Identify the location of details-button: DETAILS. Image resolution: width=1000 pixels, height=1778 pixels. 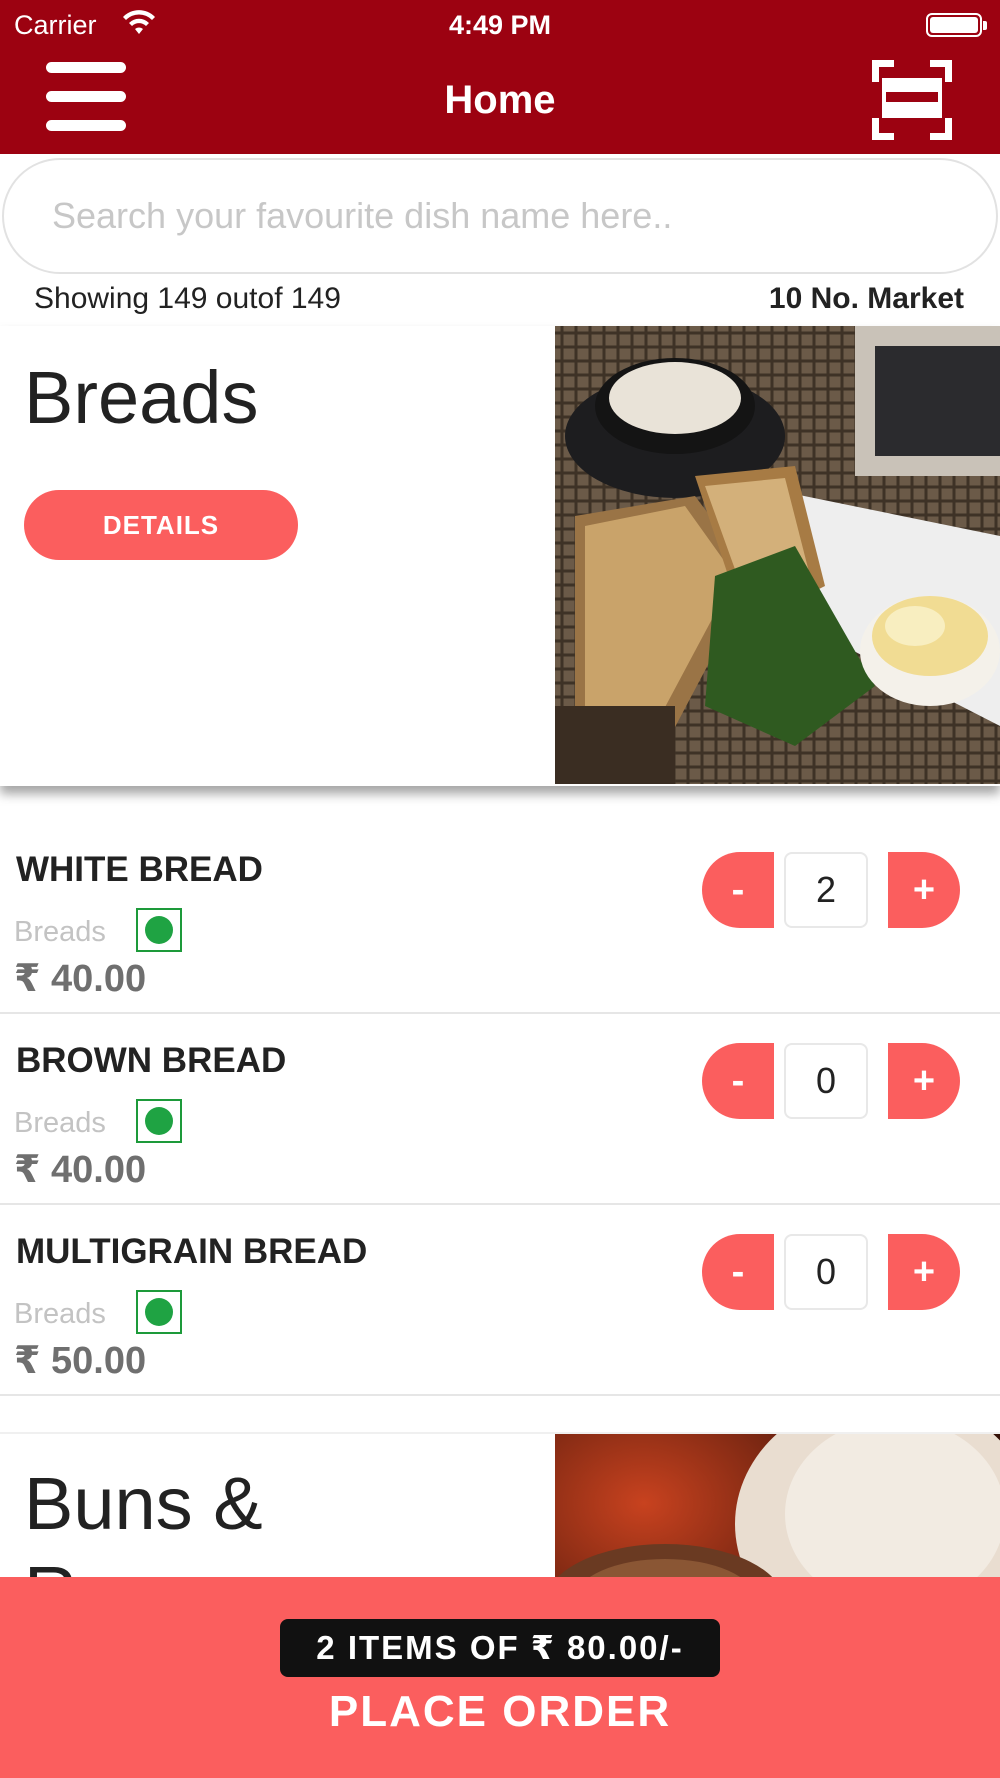
(161, 525).